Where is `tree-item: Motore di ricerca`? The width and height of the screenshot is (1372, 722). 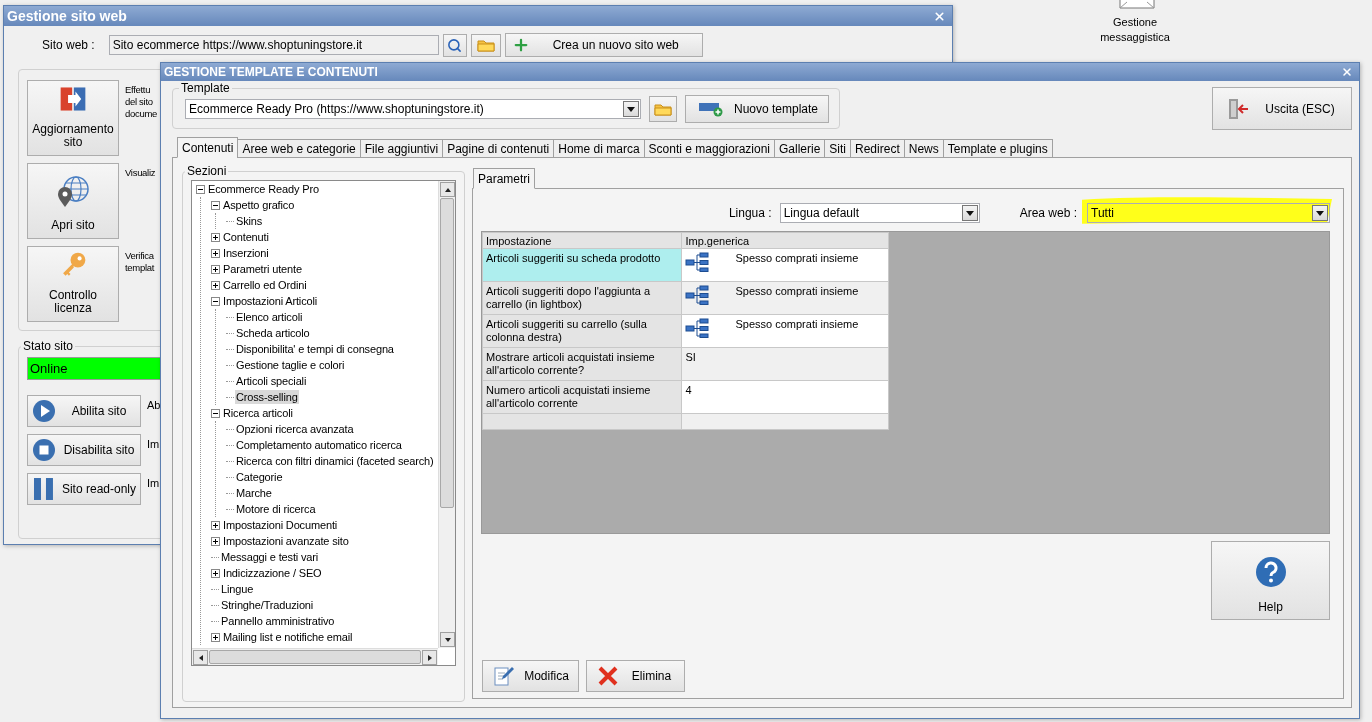 tree-item: Motore di ricerca is located at coordinates (276, 509).